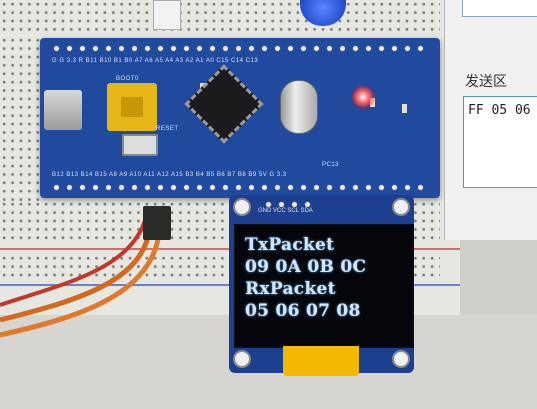 The height and width of the screenshot is (409, 537). Describe the element at coordinates (157, 223) in the screenshot. I see `wire-connector` at that location.